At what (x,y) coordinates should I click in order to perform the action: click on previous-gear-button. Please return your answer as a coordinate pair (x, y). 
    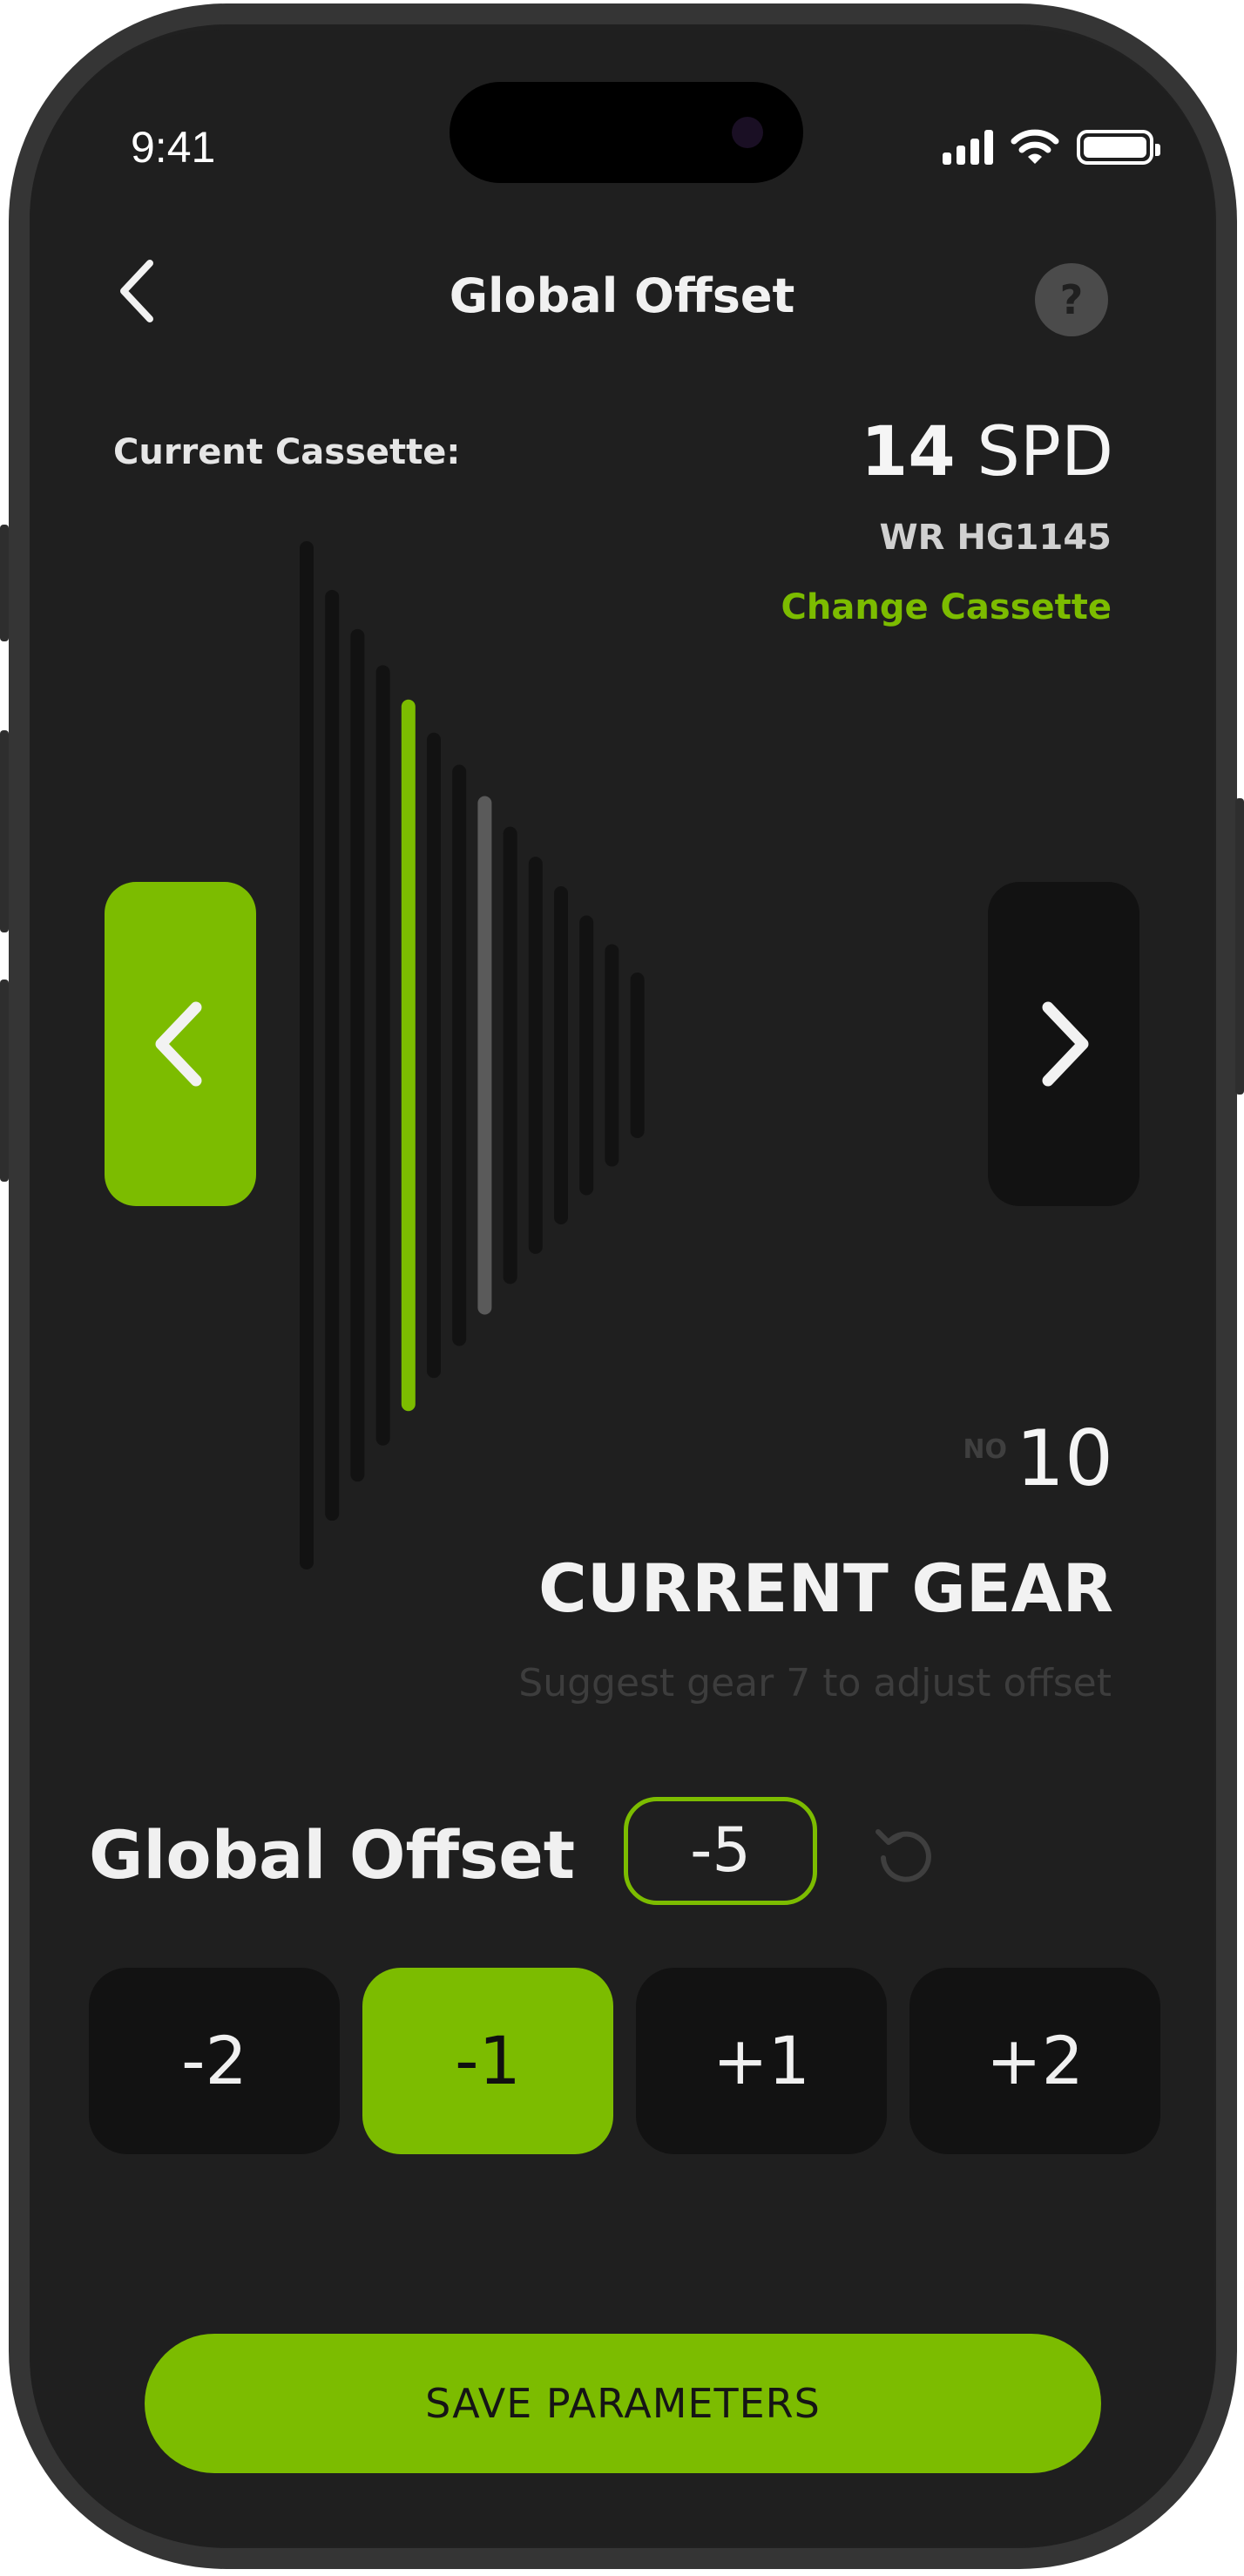
    Looking at the image, I should click on (181, 1044).